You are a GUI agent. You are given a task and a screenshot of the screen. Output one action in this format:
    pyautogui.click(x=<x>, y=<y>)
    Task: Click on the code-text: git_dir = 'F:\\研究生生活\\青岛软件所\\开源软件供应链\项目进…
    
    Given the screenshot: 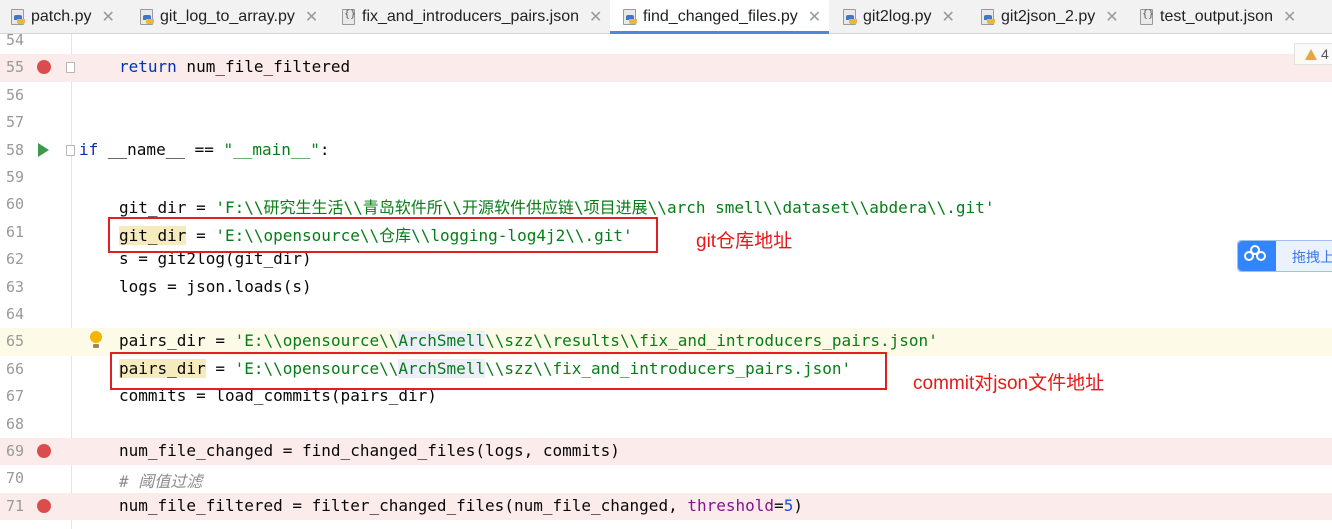 What is the action you would take?
    pyautogui.click(x=557, y=208)
    